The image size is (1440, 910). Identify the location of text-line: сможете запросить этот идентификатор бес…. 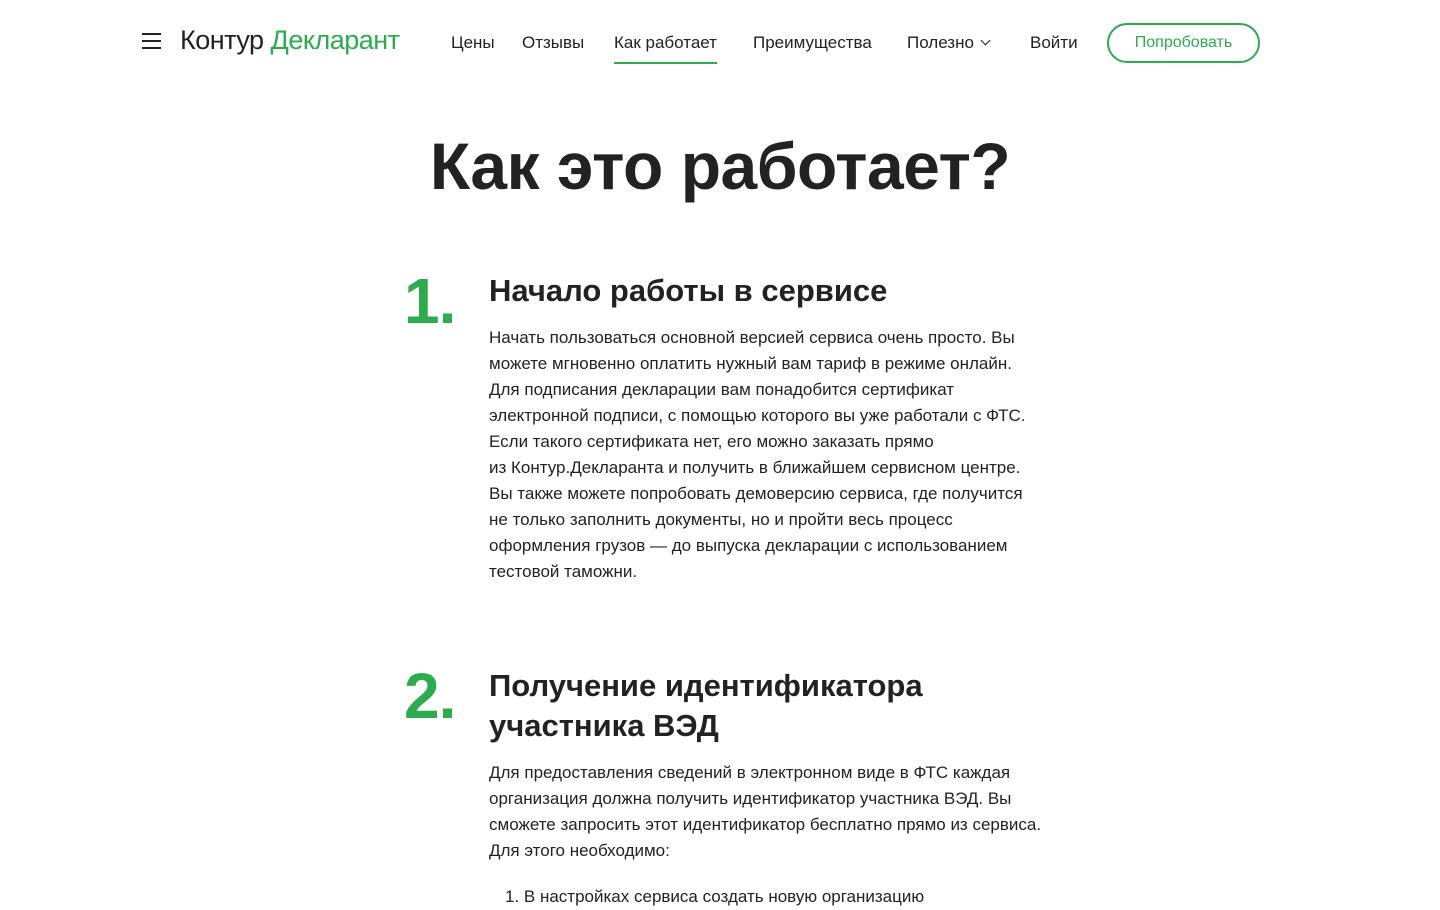
(765, 824).